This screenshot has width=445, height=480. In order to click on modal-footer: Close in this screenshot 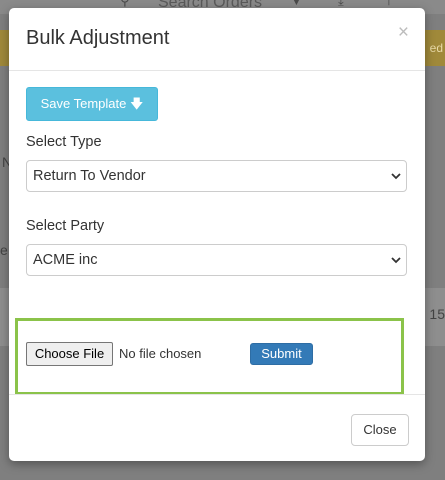, I will do `click(217, 427)`.